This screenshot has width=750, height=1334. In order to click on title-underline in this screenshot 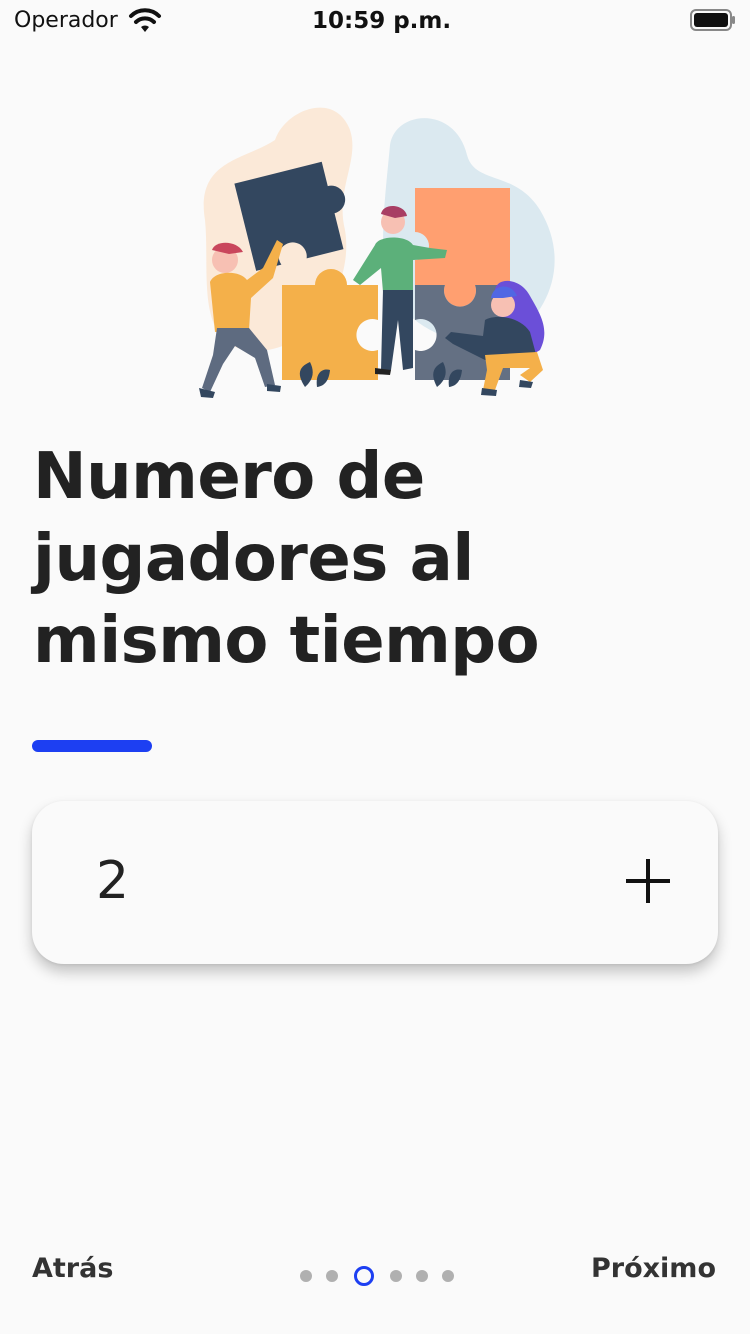, I will do `click(92, 746)`.